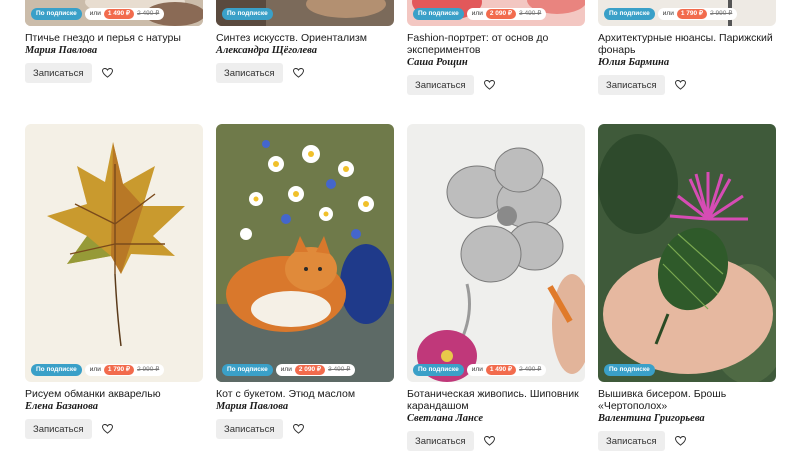  Describe the element at coordinates (114, 394) in the screenshot. I see `course-title: Рисуем обманки акварелью` at that location.